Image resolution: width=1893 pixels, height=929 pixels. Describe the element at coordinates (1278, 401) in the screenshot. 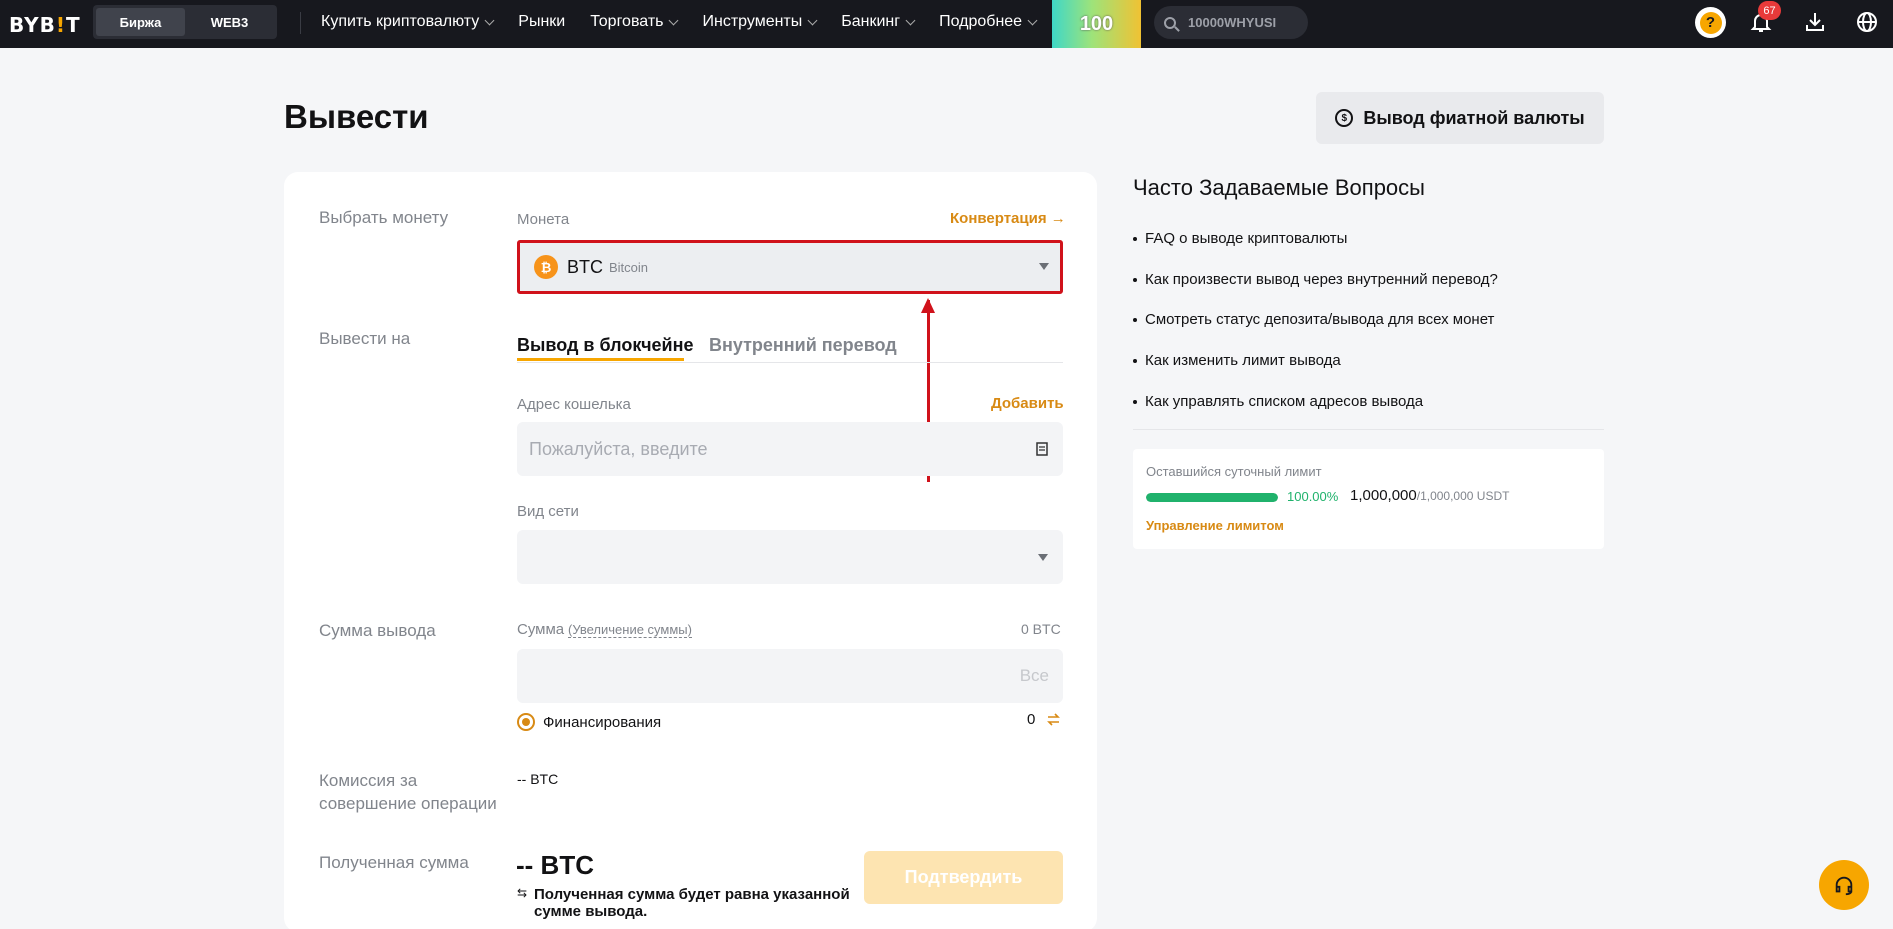

I see `faq-item: Как управлять списком адресов вывода` at that location.